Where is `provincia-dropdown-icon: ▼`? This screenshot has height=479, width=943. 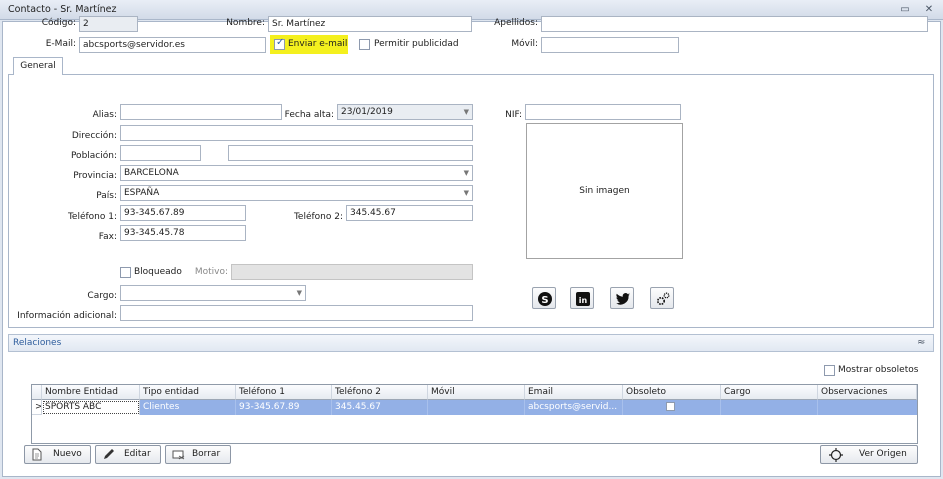 provincia-dropdown-icon: ▼ is located at coordinates (466, 173).